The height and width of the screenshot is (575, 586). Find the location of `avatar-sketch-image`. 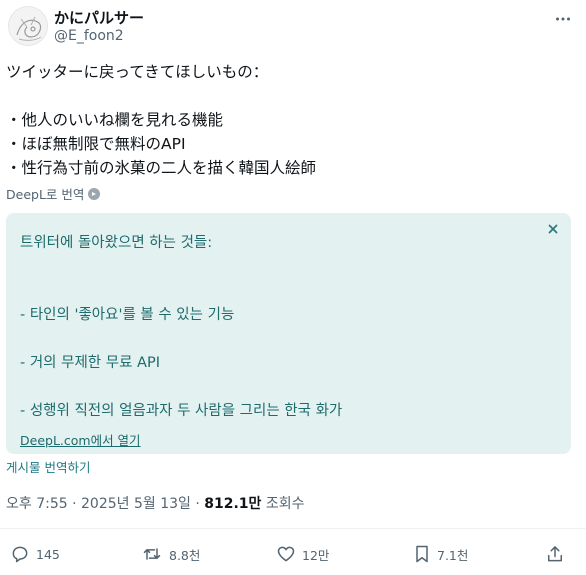

avatar-sketch-image is located at coordinates (29, 28).